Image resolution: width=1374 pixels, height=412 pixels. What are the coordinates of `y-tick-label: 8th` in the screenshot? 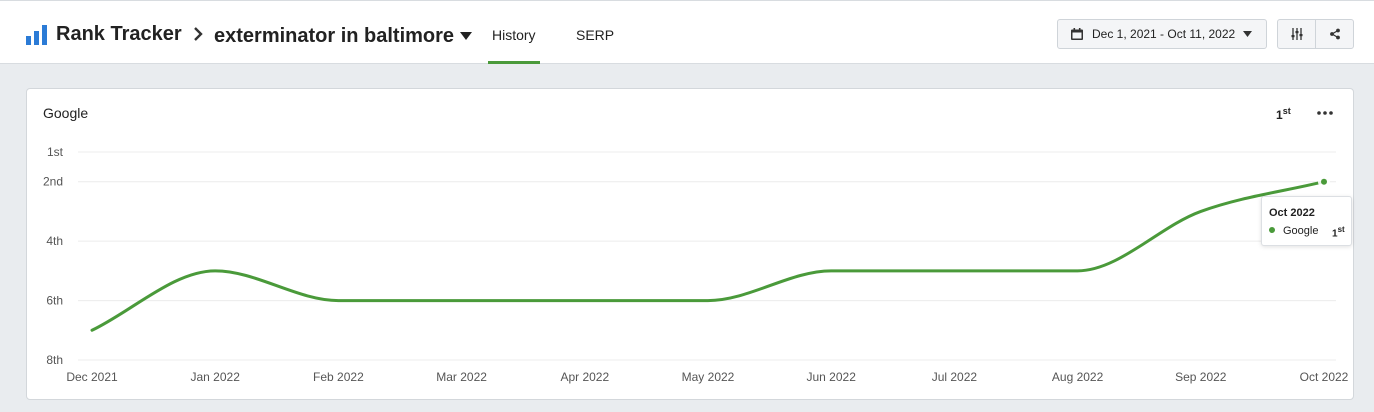 It's located at (54, 360).